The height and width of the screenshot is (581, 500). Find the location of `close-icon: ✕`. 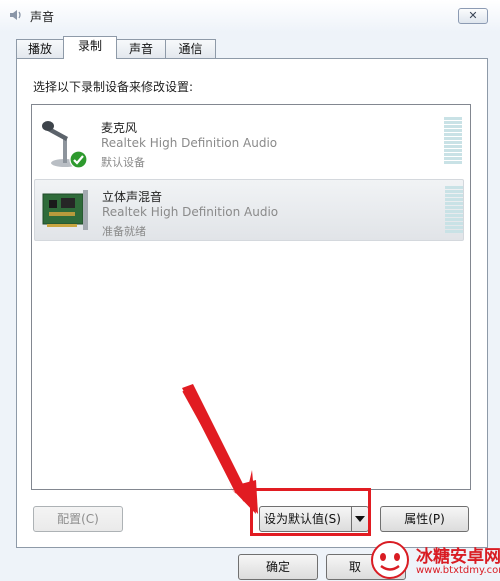

close-icon: ✕ is located at coordinates (473, 15).